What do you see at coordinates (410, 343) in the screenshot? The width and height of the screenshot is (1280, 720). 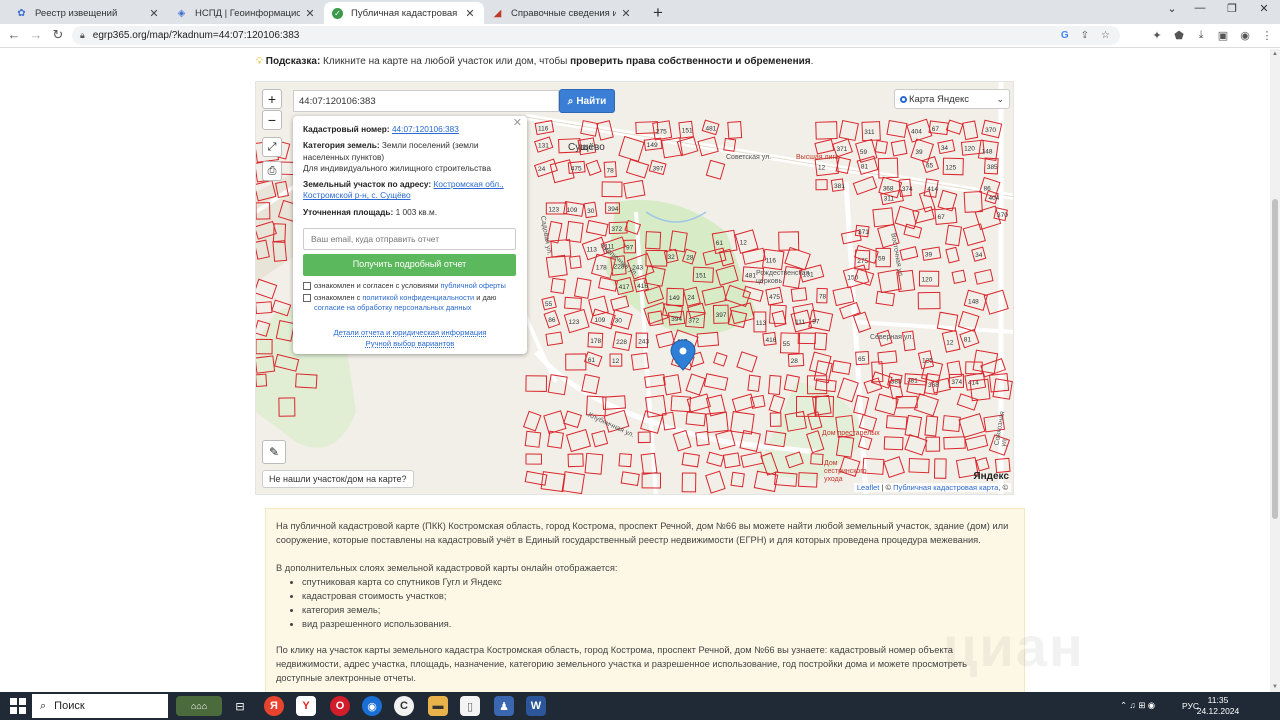 I see `manual-link: Ручной выбор вариантов` at bounding box center [410, 343].